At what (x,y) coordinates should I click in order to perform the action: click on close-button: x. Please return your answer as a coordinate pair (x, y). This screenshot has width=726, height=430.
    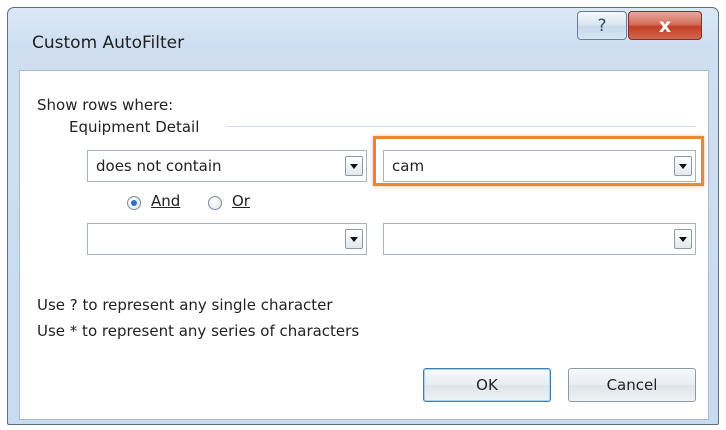
    Looking at the image, I should click on (665, 25).